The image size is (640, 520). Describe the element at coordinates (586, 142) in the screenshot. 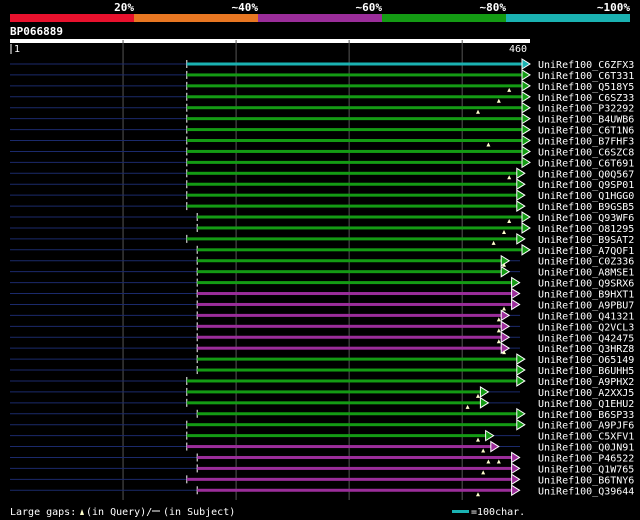

I see `hit-label: UniRef100_B7FHF3` at that location.